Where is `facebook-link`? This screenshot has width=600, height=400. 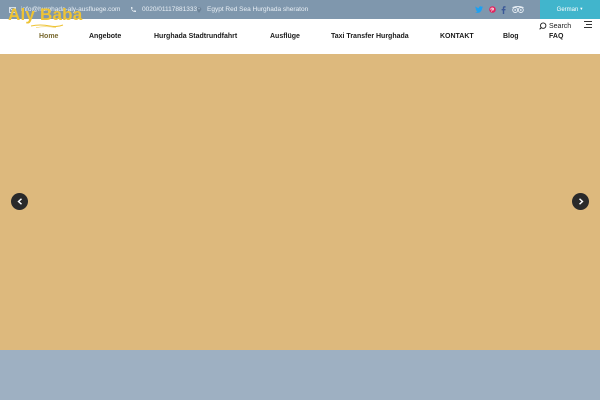
facebook-link is located at coordinates (506, 9).